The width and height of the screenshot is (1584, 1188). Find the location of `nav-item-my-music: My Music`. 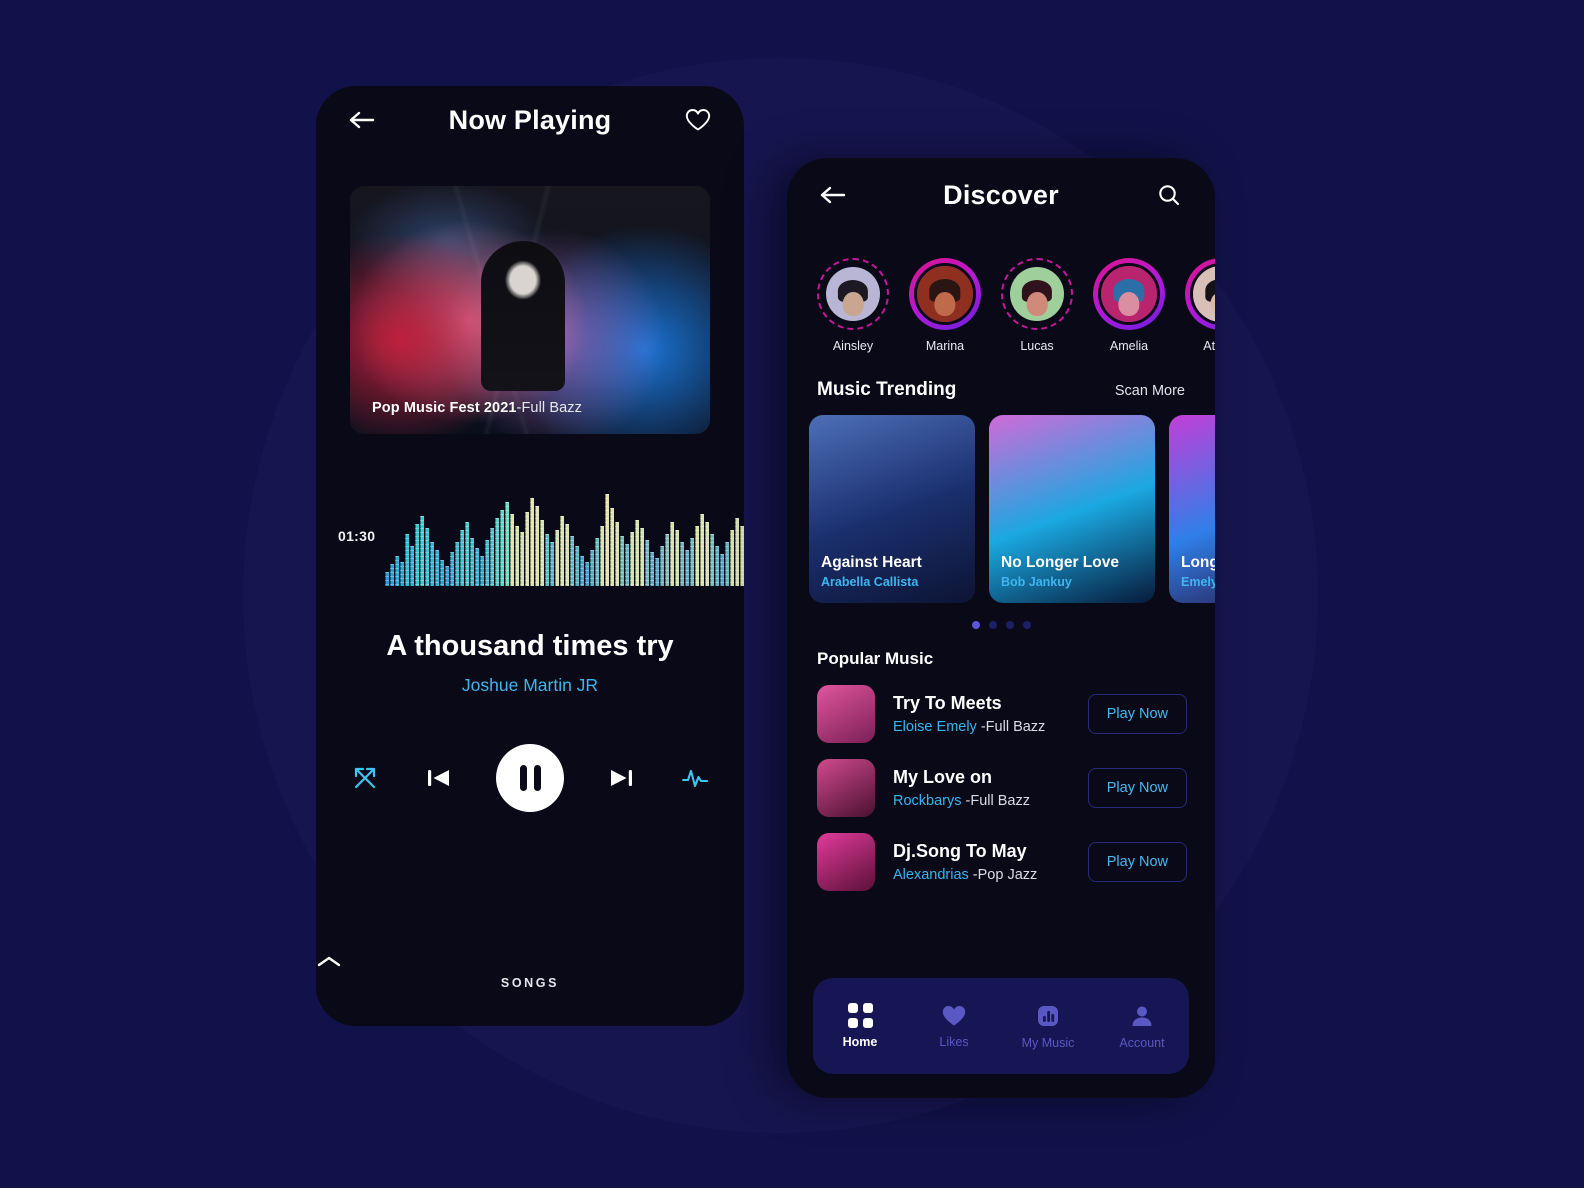

nav-item-my-music: My Music is located at coordinates (1048, 1026).